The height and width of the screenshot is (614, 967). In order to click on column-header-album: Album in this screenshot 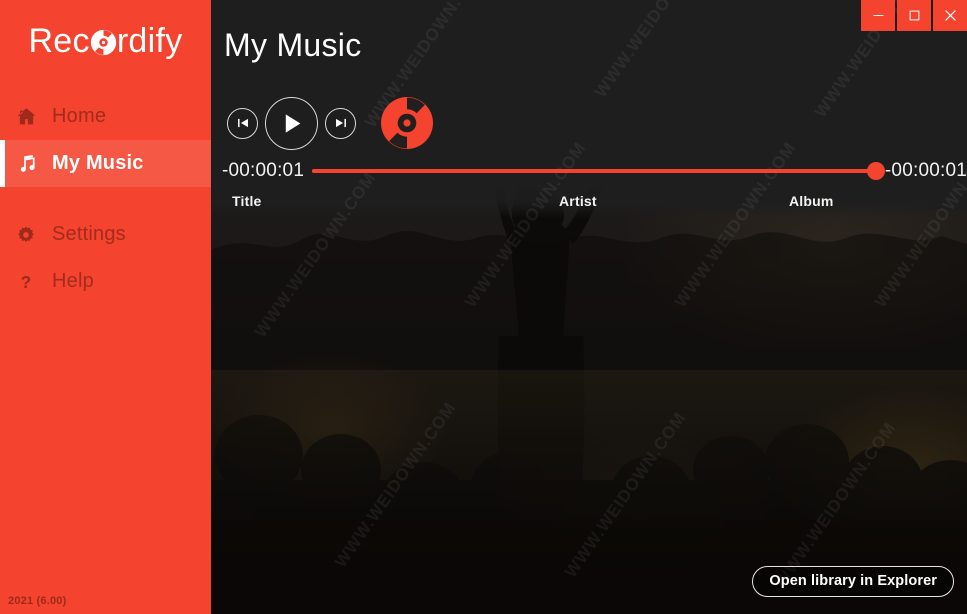, I will do `click(811, 201)`.